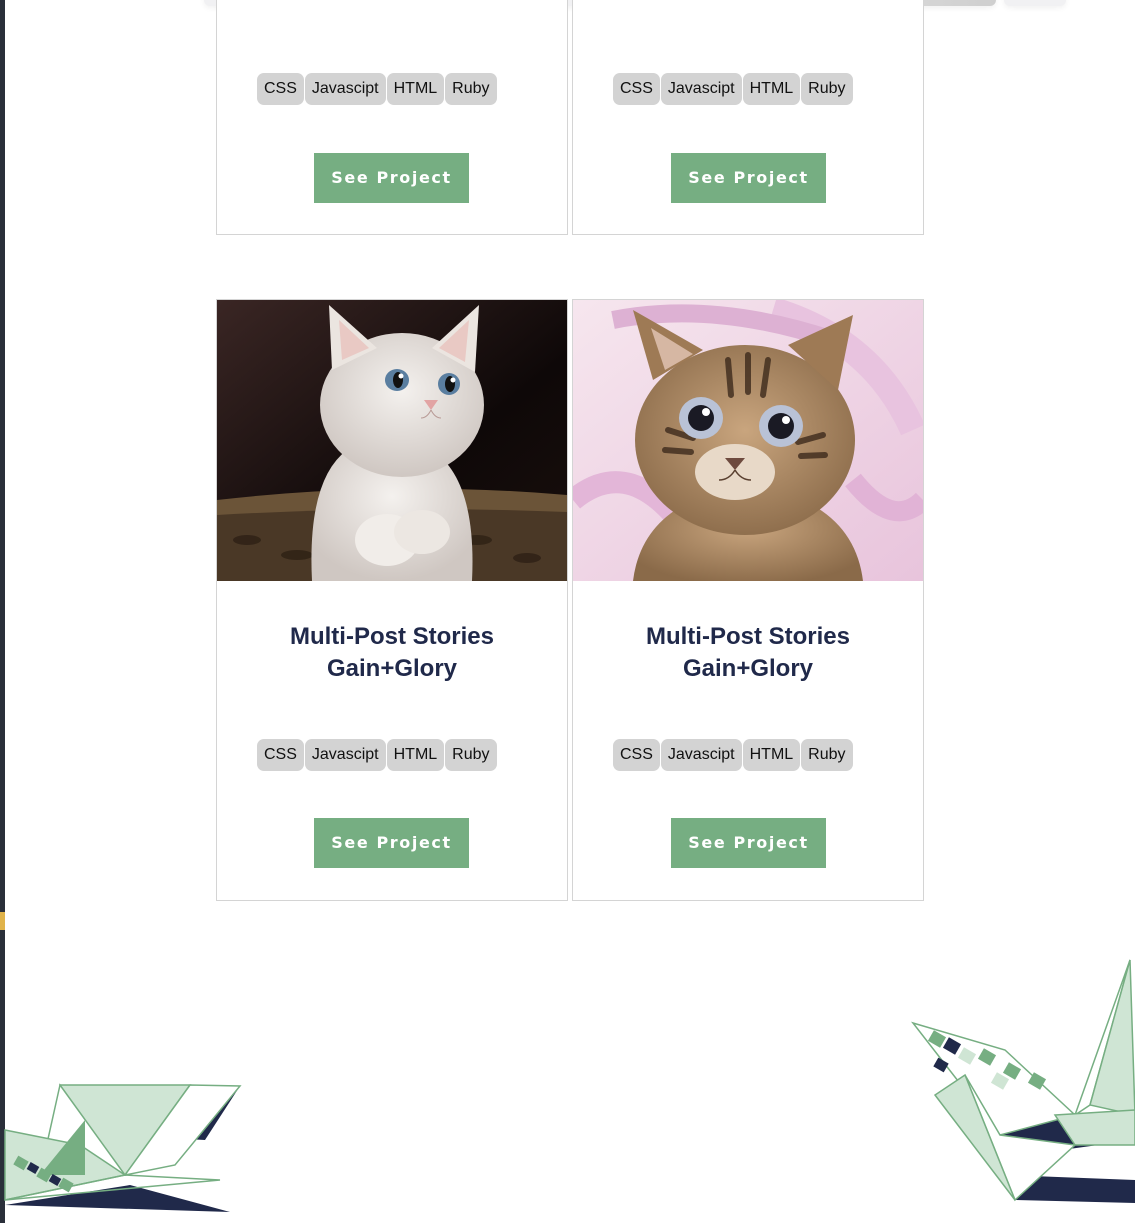 This screenshot has width=1135, height=1223. I want to click on origami-crane-left, so click(123, 1147).